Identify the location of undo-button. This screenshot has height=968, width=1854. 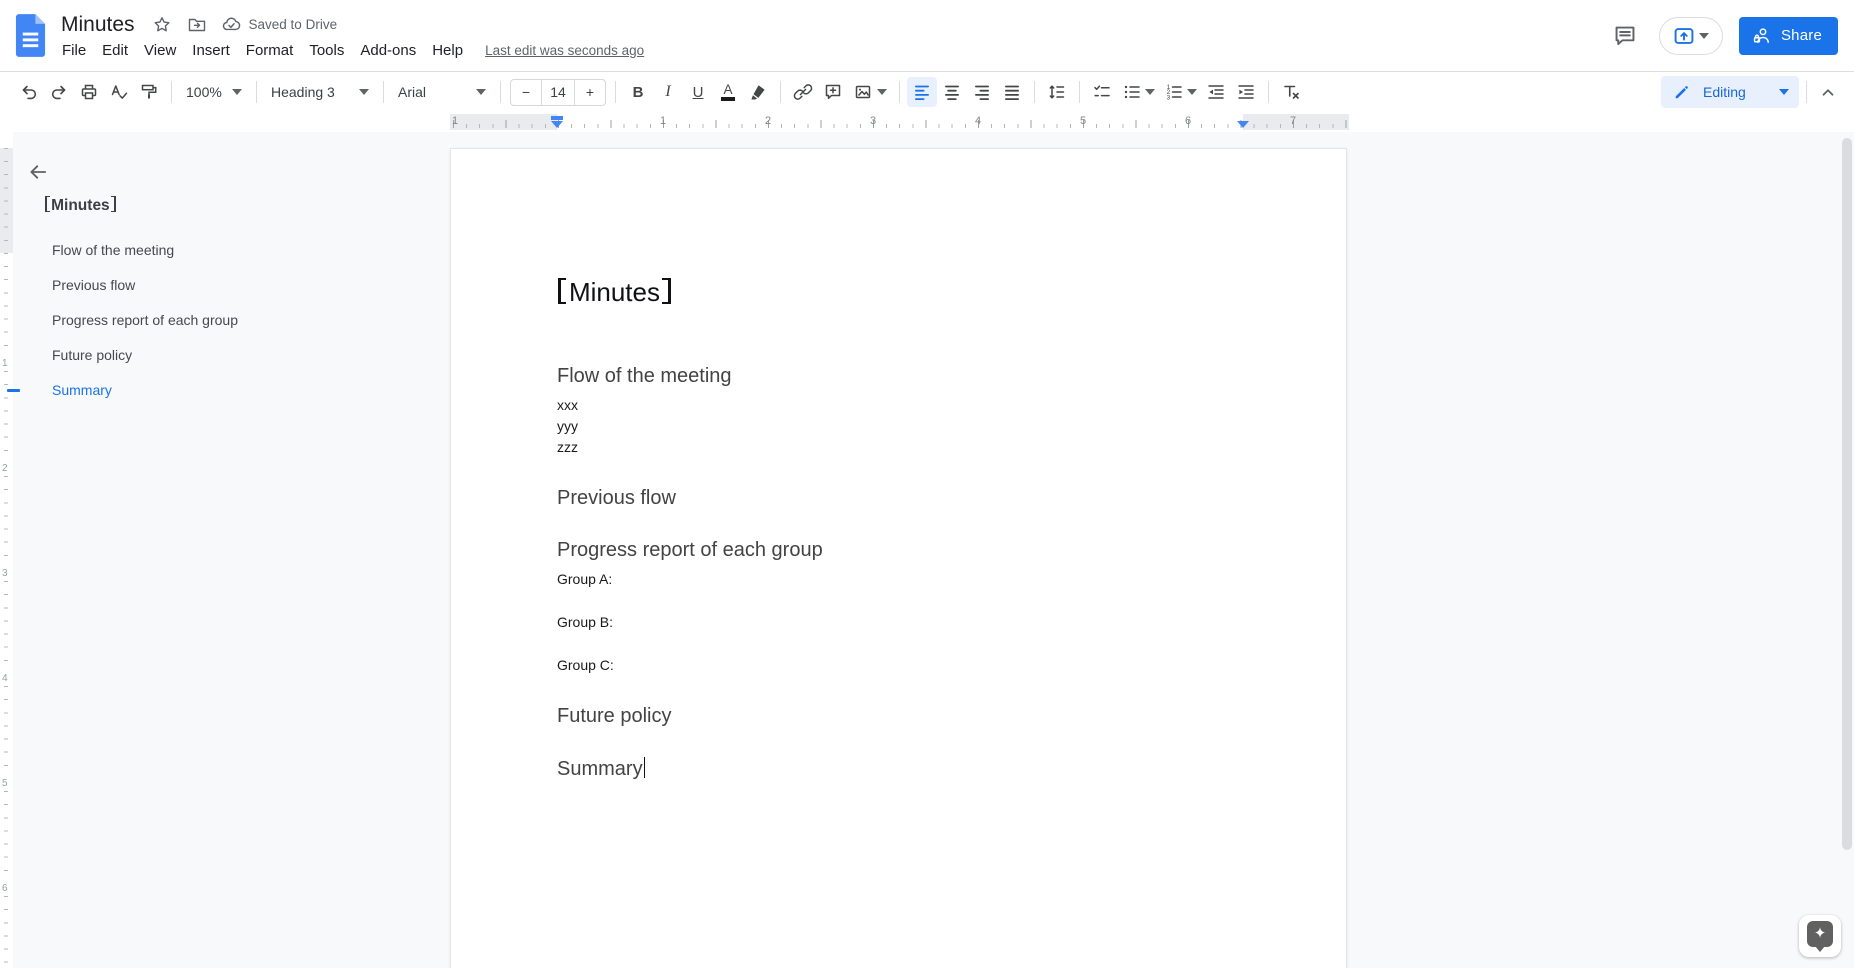
(29, 92).